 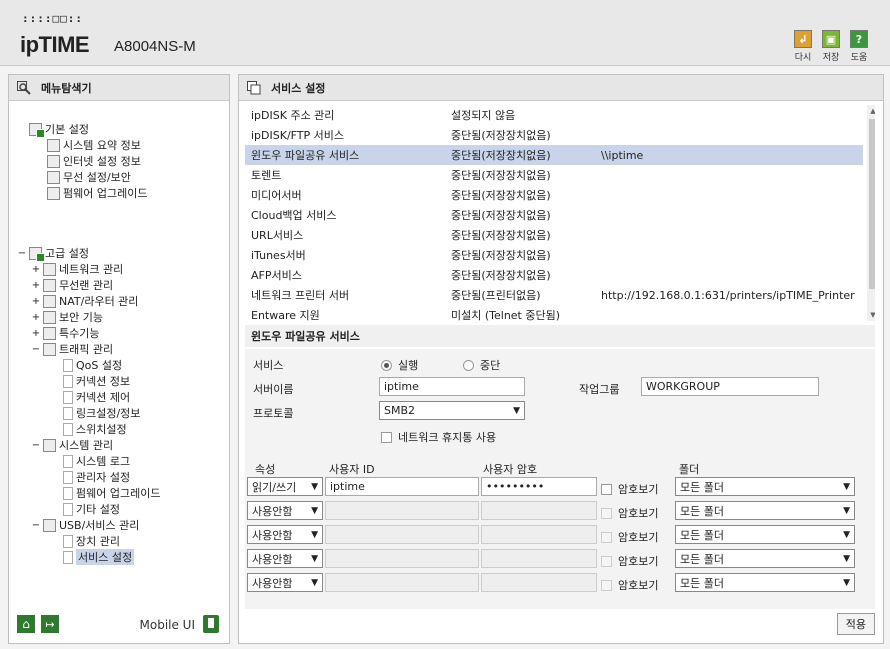 I want to click on dropdown-arrow-icon: ▼, so click(x=516, y=410).